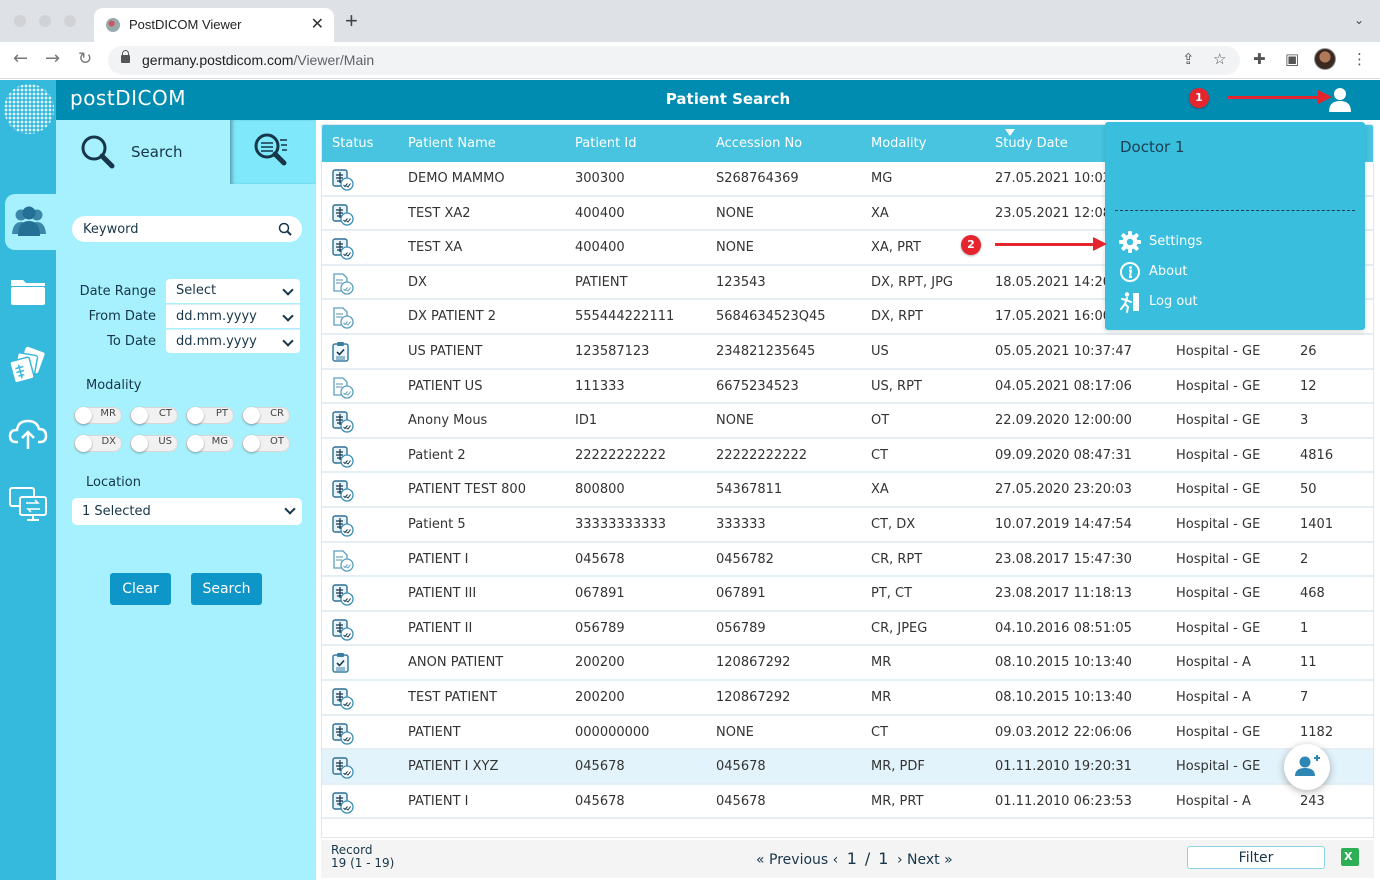  Describe the element at coordinates (1292, 59) in the screenshot. I see `side-panel-icon: ▣` at that location.